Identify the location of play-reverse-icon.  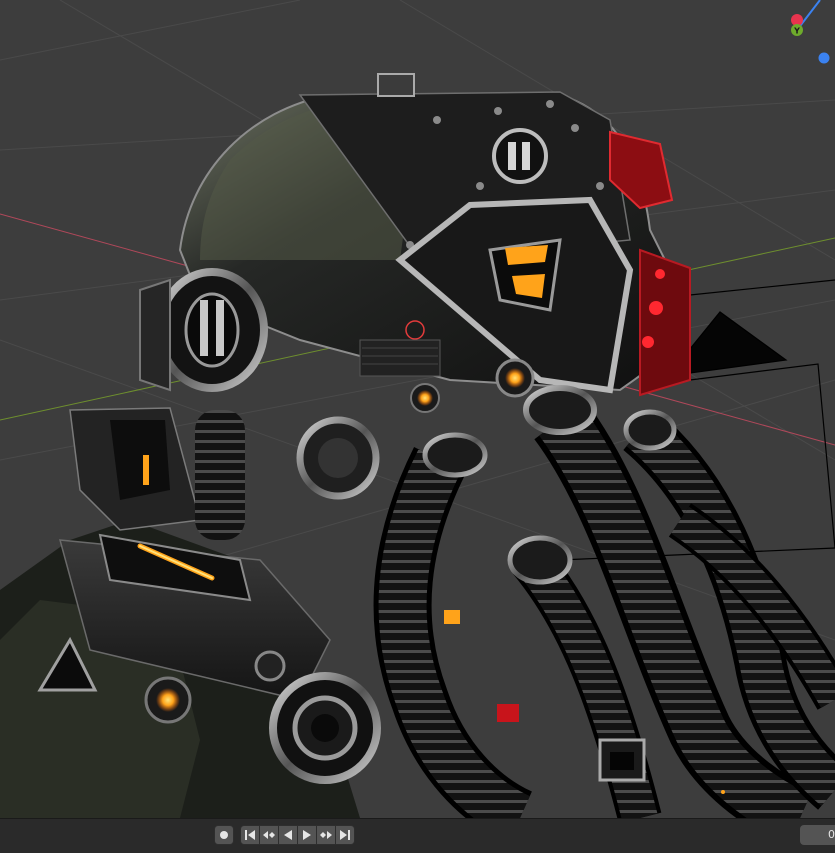
(288, 835).